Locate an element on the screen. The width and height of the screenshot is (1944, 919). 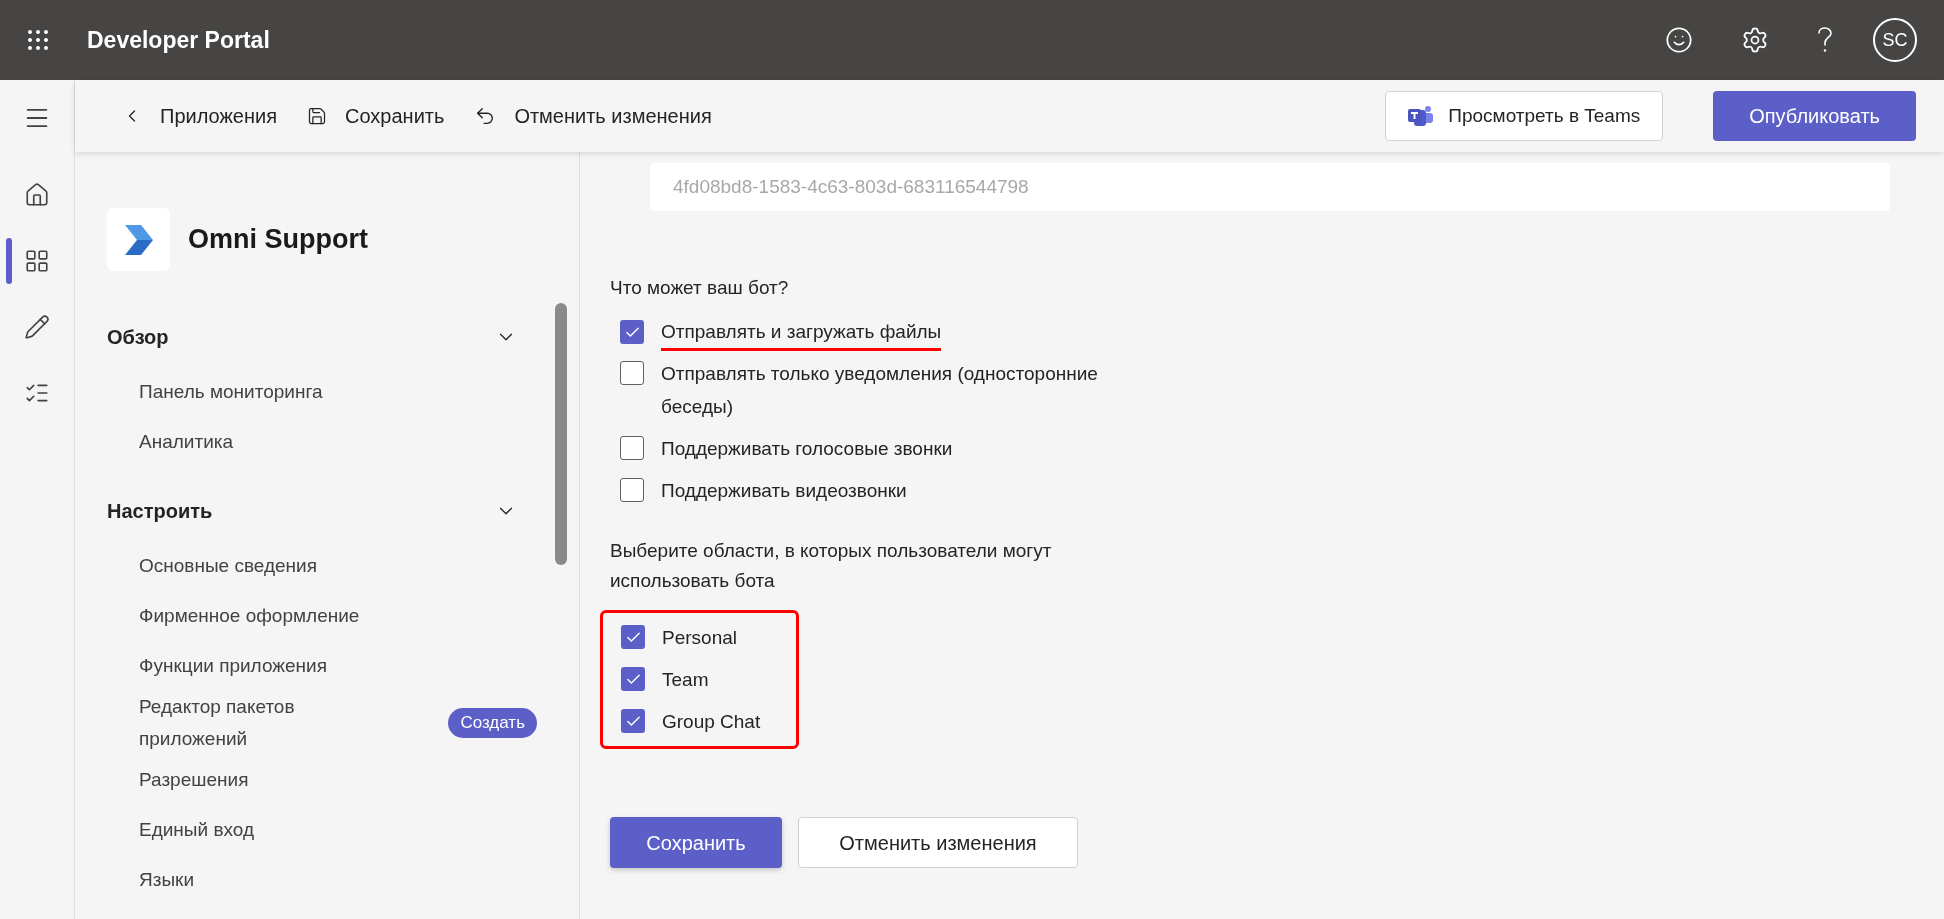
app-name: Omni Support is located at coordinates (278, 240).